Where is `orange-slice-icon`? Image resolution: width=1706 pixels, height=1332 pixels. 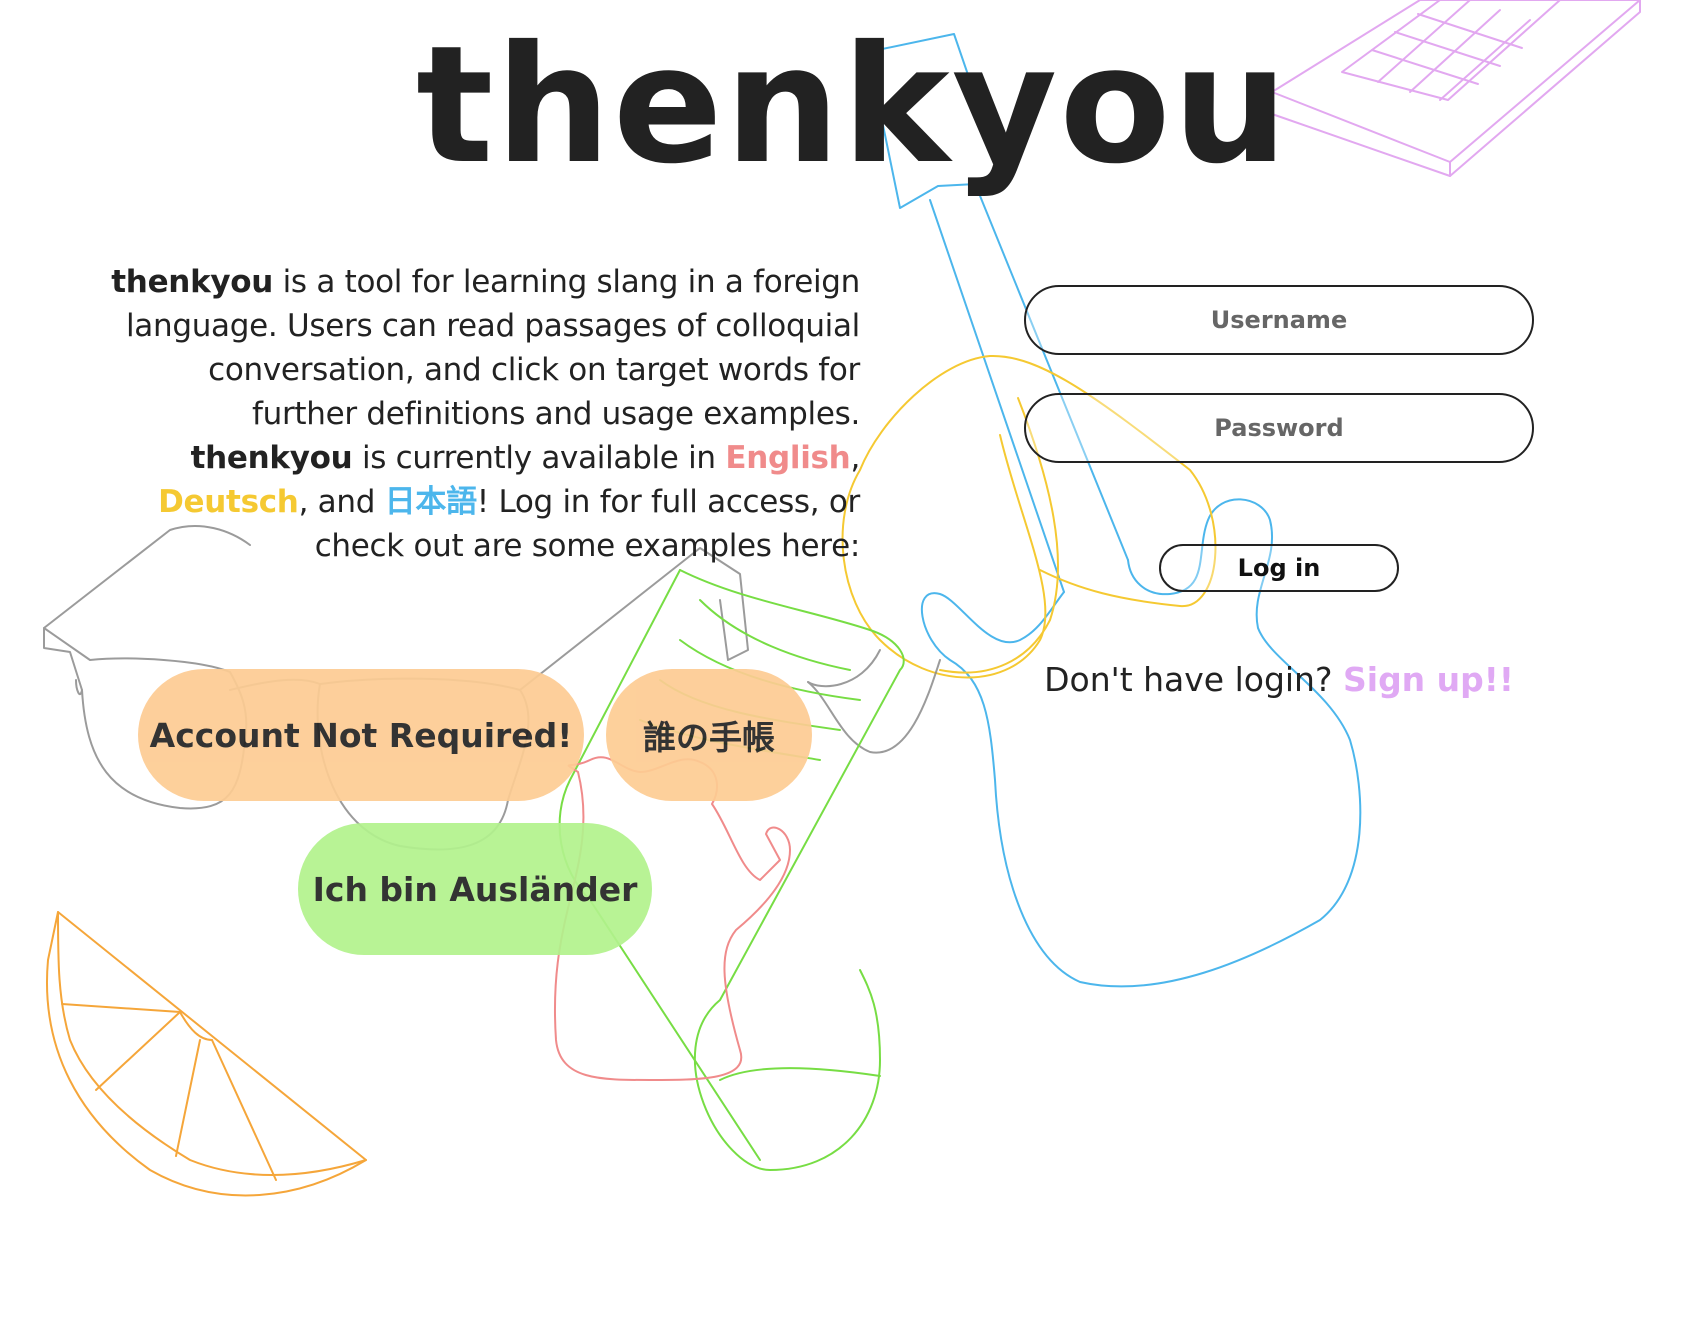
orange-slice-icon is located at coordinates (206, 1054).